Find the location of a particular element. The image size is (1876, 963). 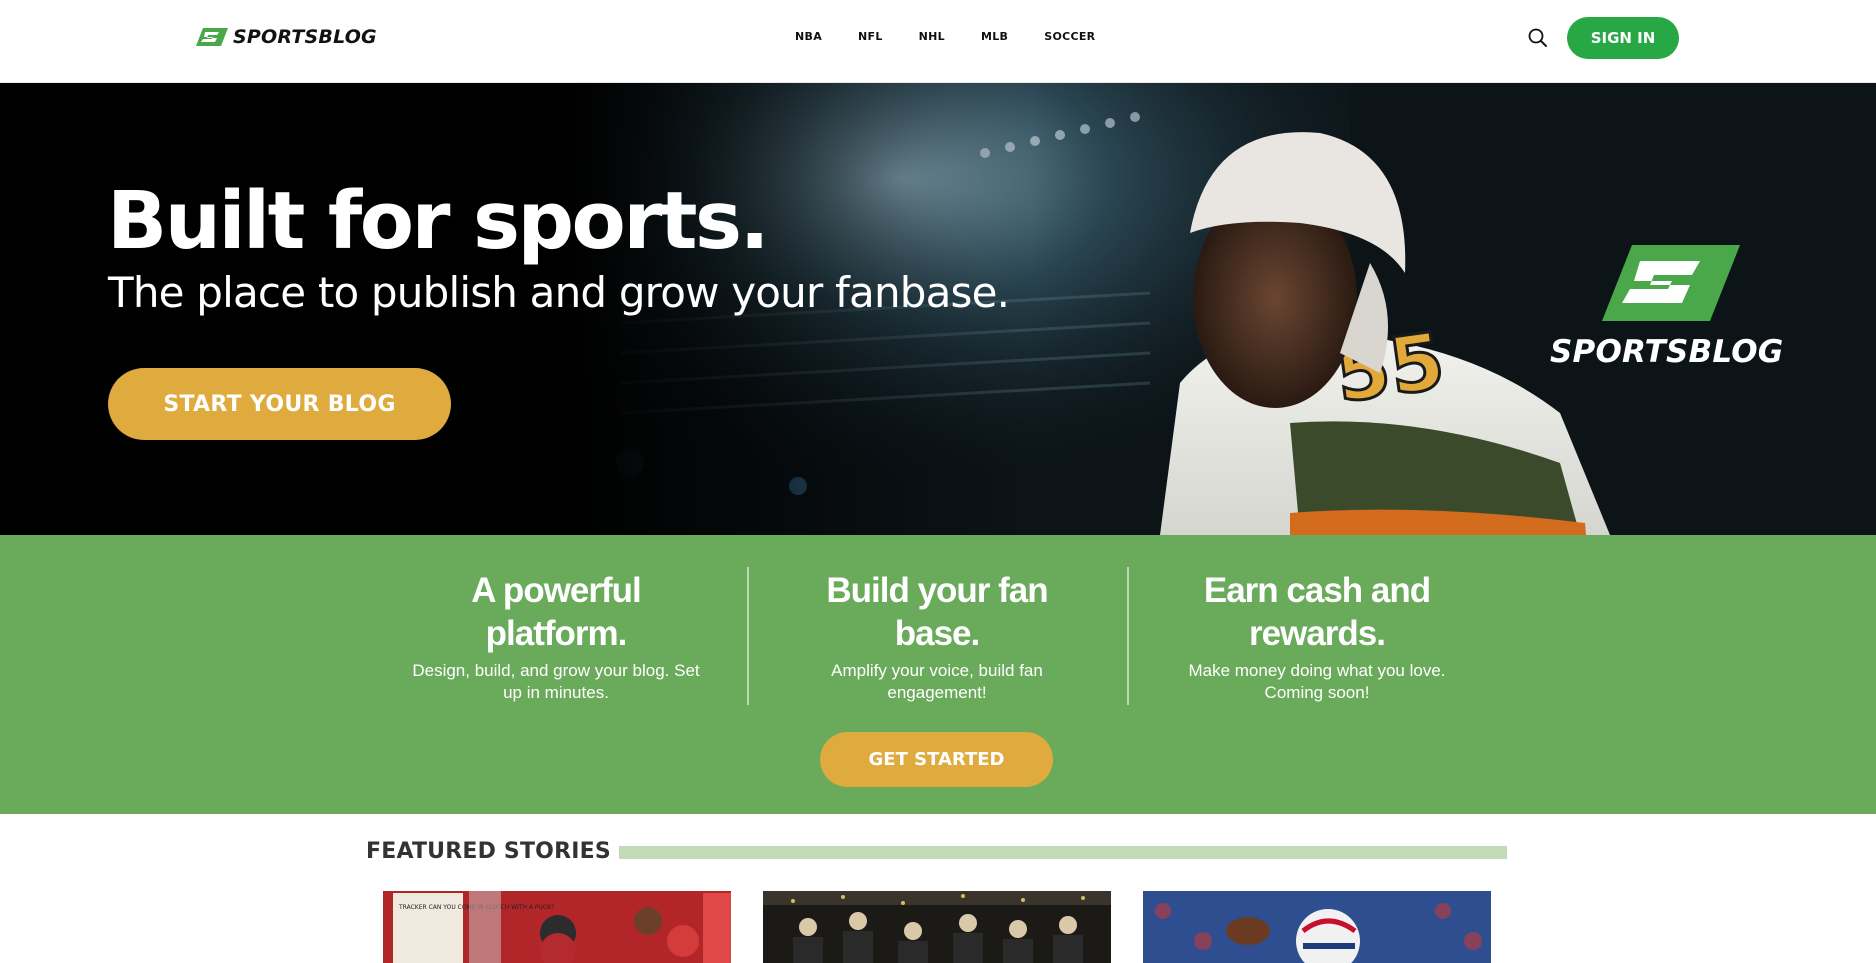

logo-text: SPORTSBLOG is located at coordinates (305, 37).